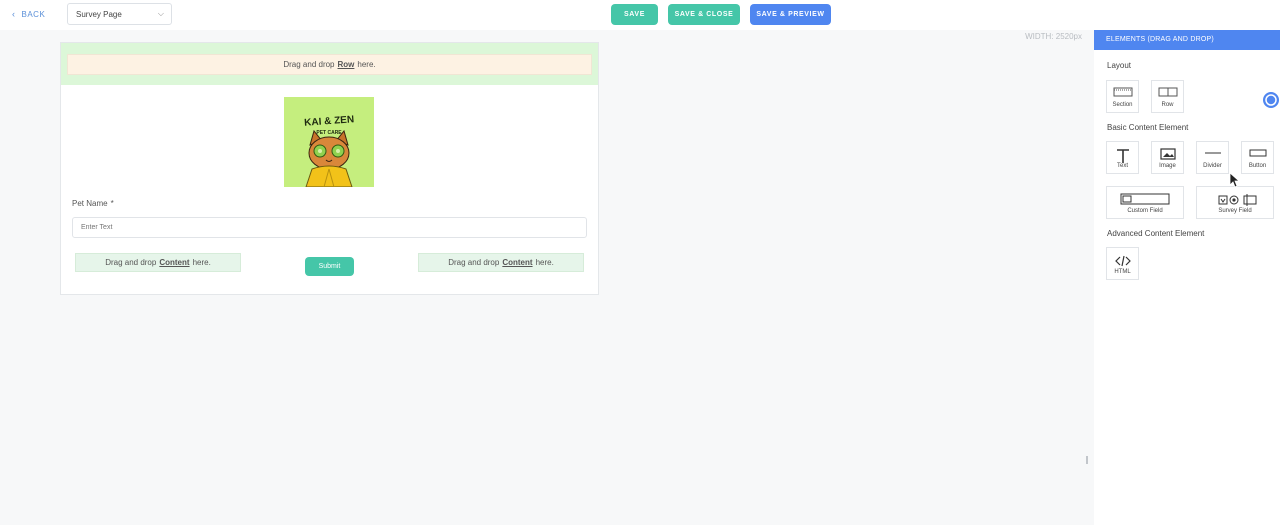 This screenshot has height=525, width=1280. Describe the element at coordinates (1187, 40) in the screenshot. I see `panel-header: ELEMENTS (DRAG AND DROP)` at that location.